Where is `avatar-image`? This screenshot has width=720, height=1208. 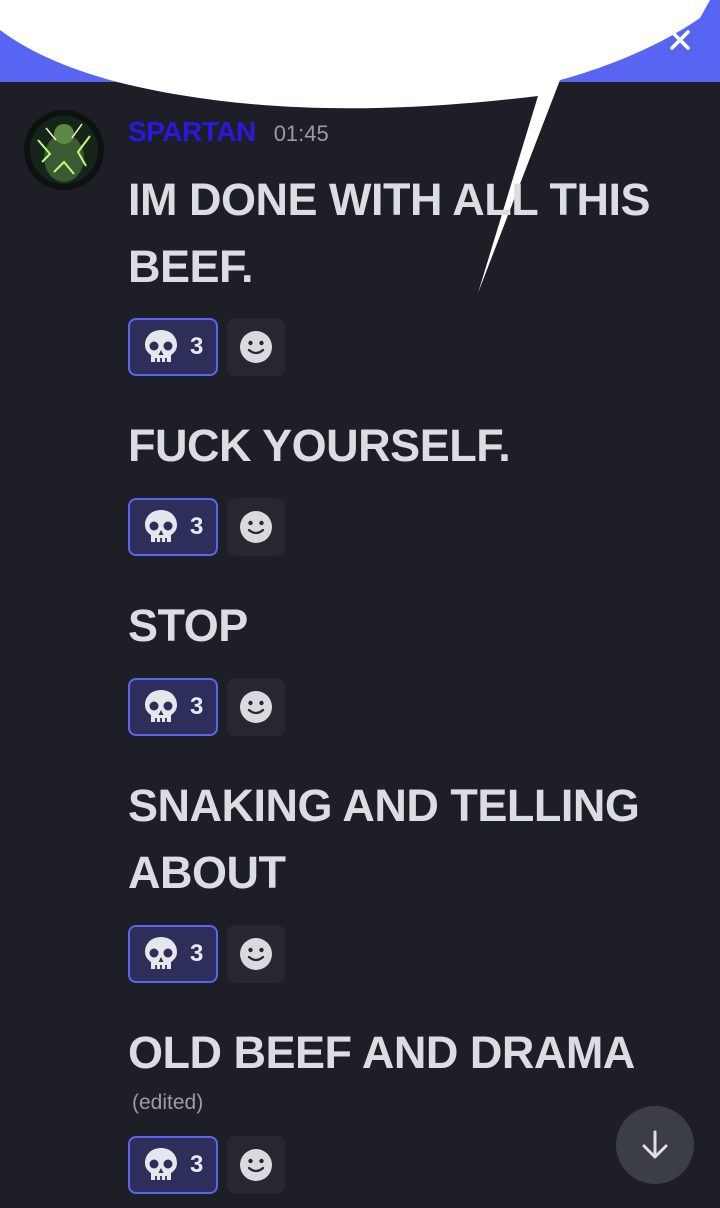 avatar-image is located at coordinates (64, 150).